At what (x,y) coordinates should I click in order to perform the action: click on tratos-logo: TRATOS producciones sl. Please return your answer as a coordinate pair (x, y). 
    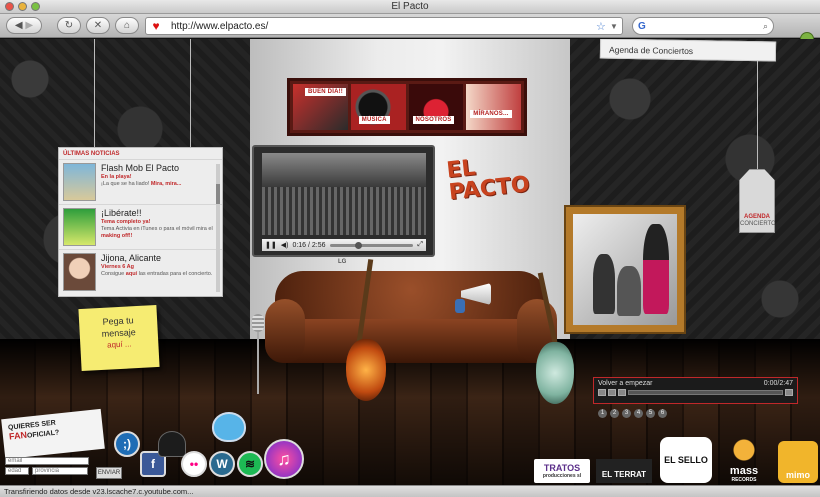
    Looking at the image, I should click on (562, 471).